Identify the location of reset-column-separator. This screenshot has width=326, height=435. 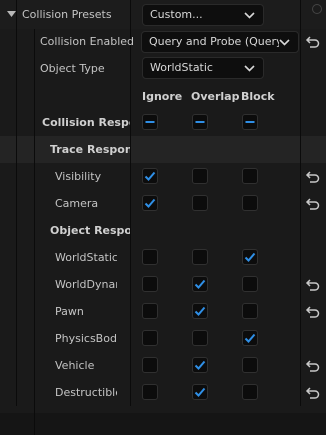
(300, 203).